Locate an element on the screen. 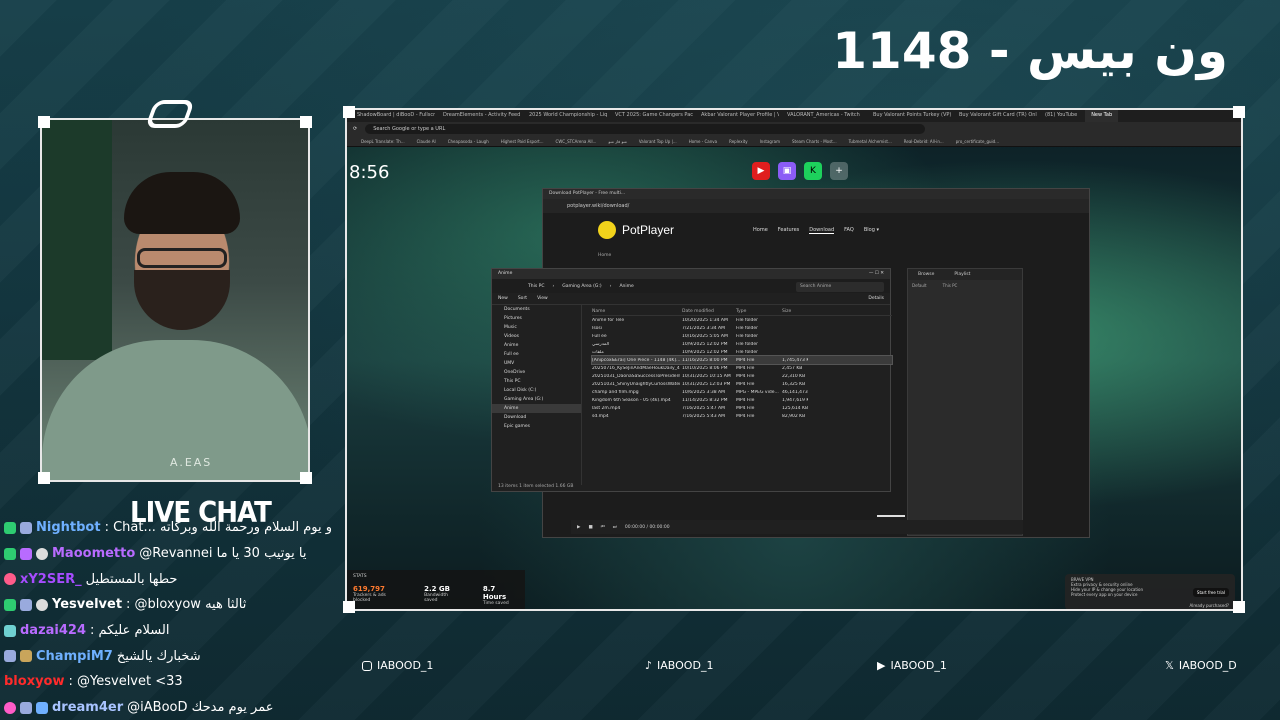 The width and height of the screenshot is (1280, 720). bookmark: Claude AI is located at coordinates (426, 141).